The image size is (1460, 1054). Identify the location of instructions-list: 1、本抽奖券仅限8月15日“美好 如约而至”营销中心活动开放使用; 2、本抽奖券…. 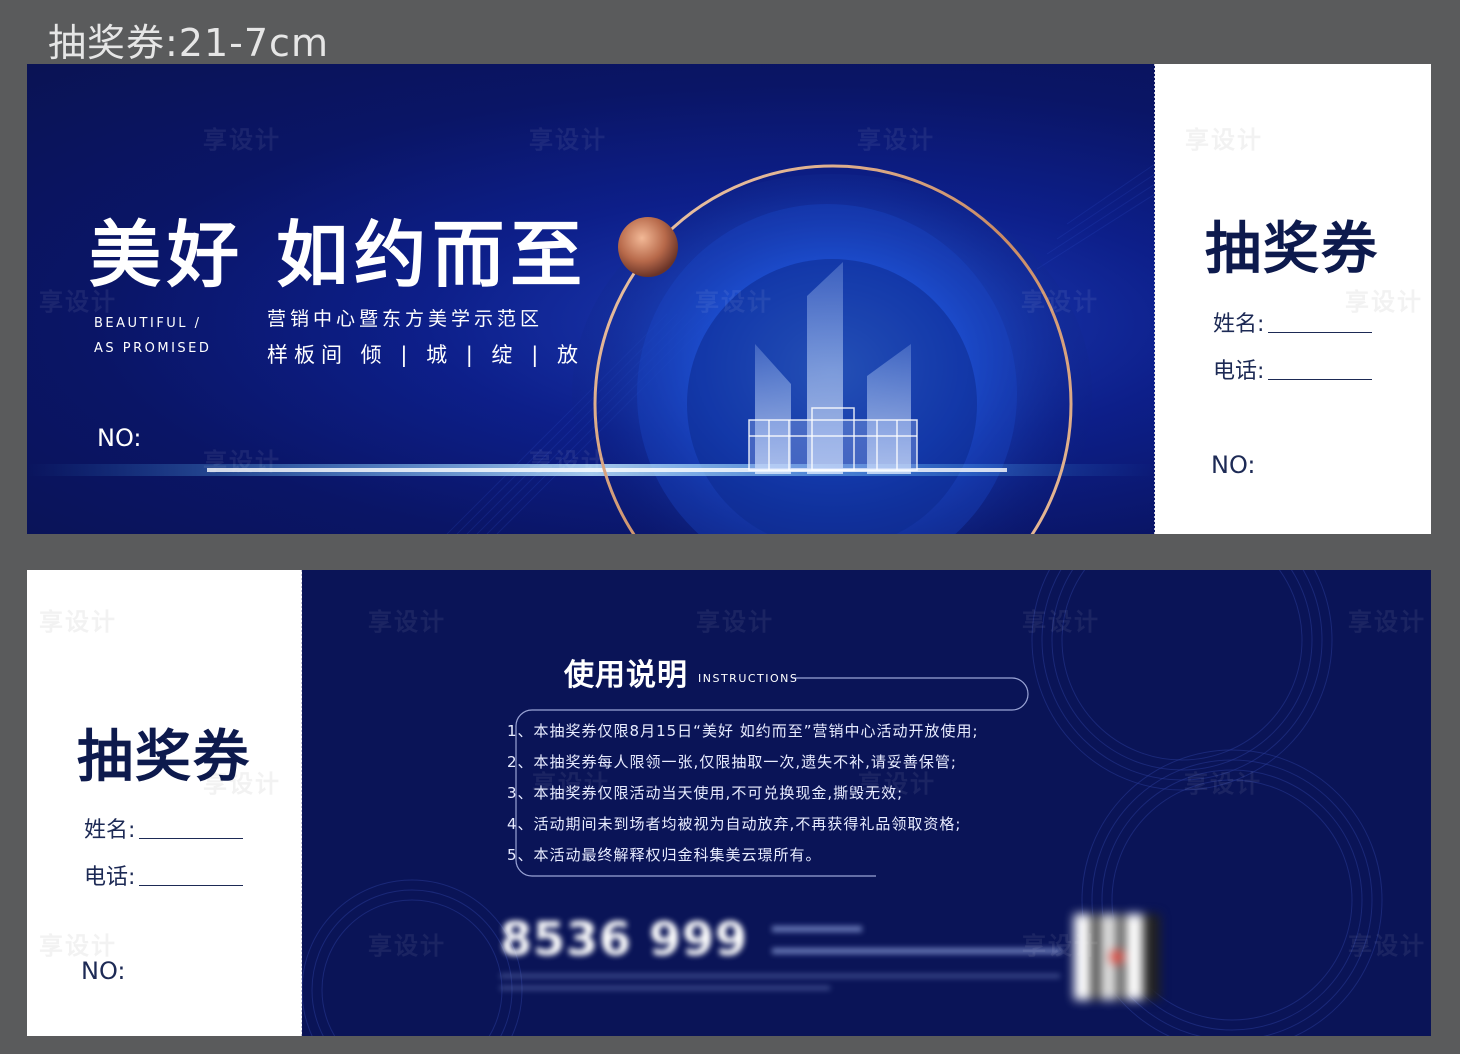
(743, 793).